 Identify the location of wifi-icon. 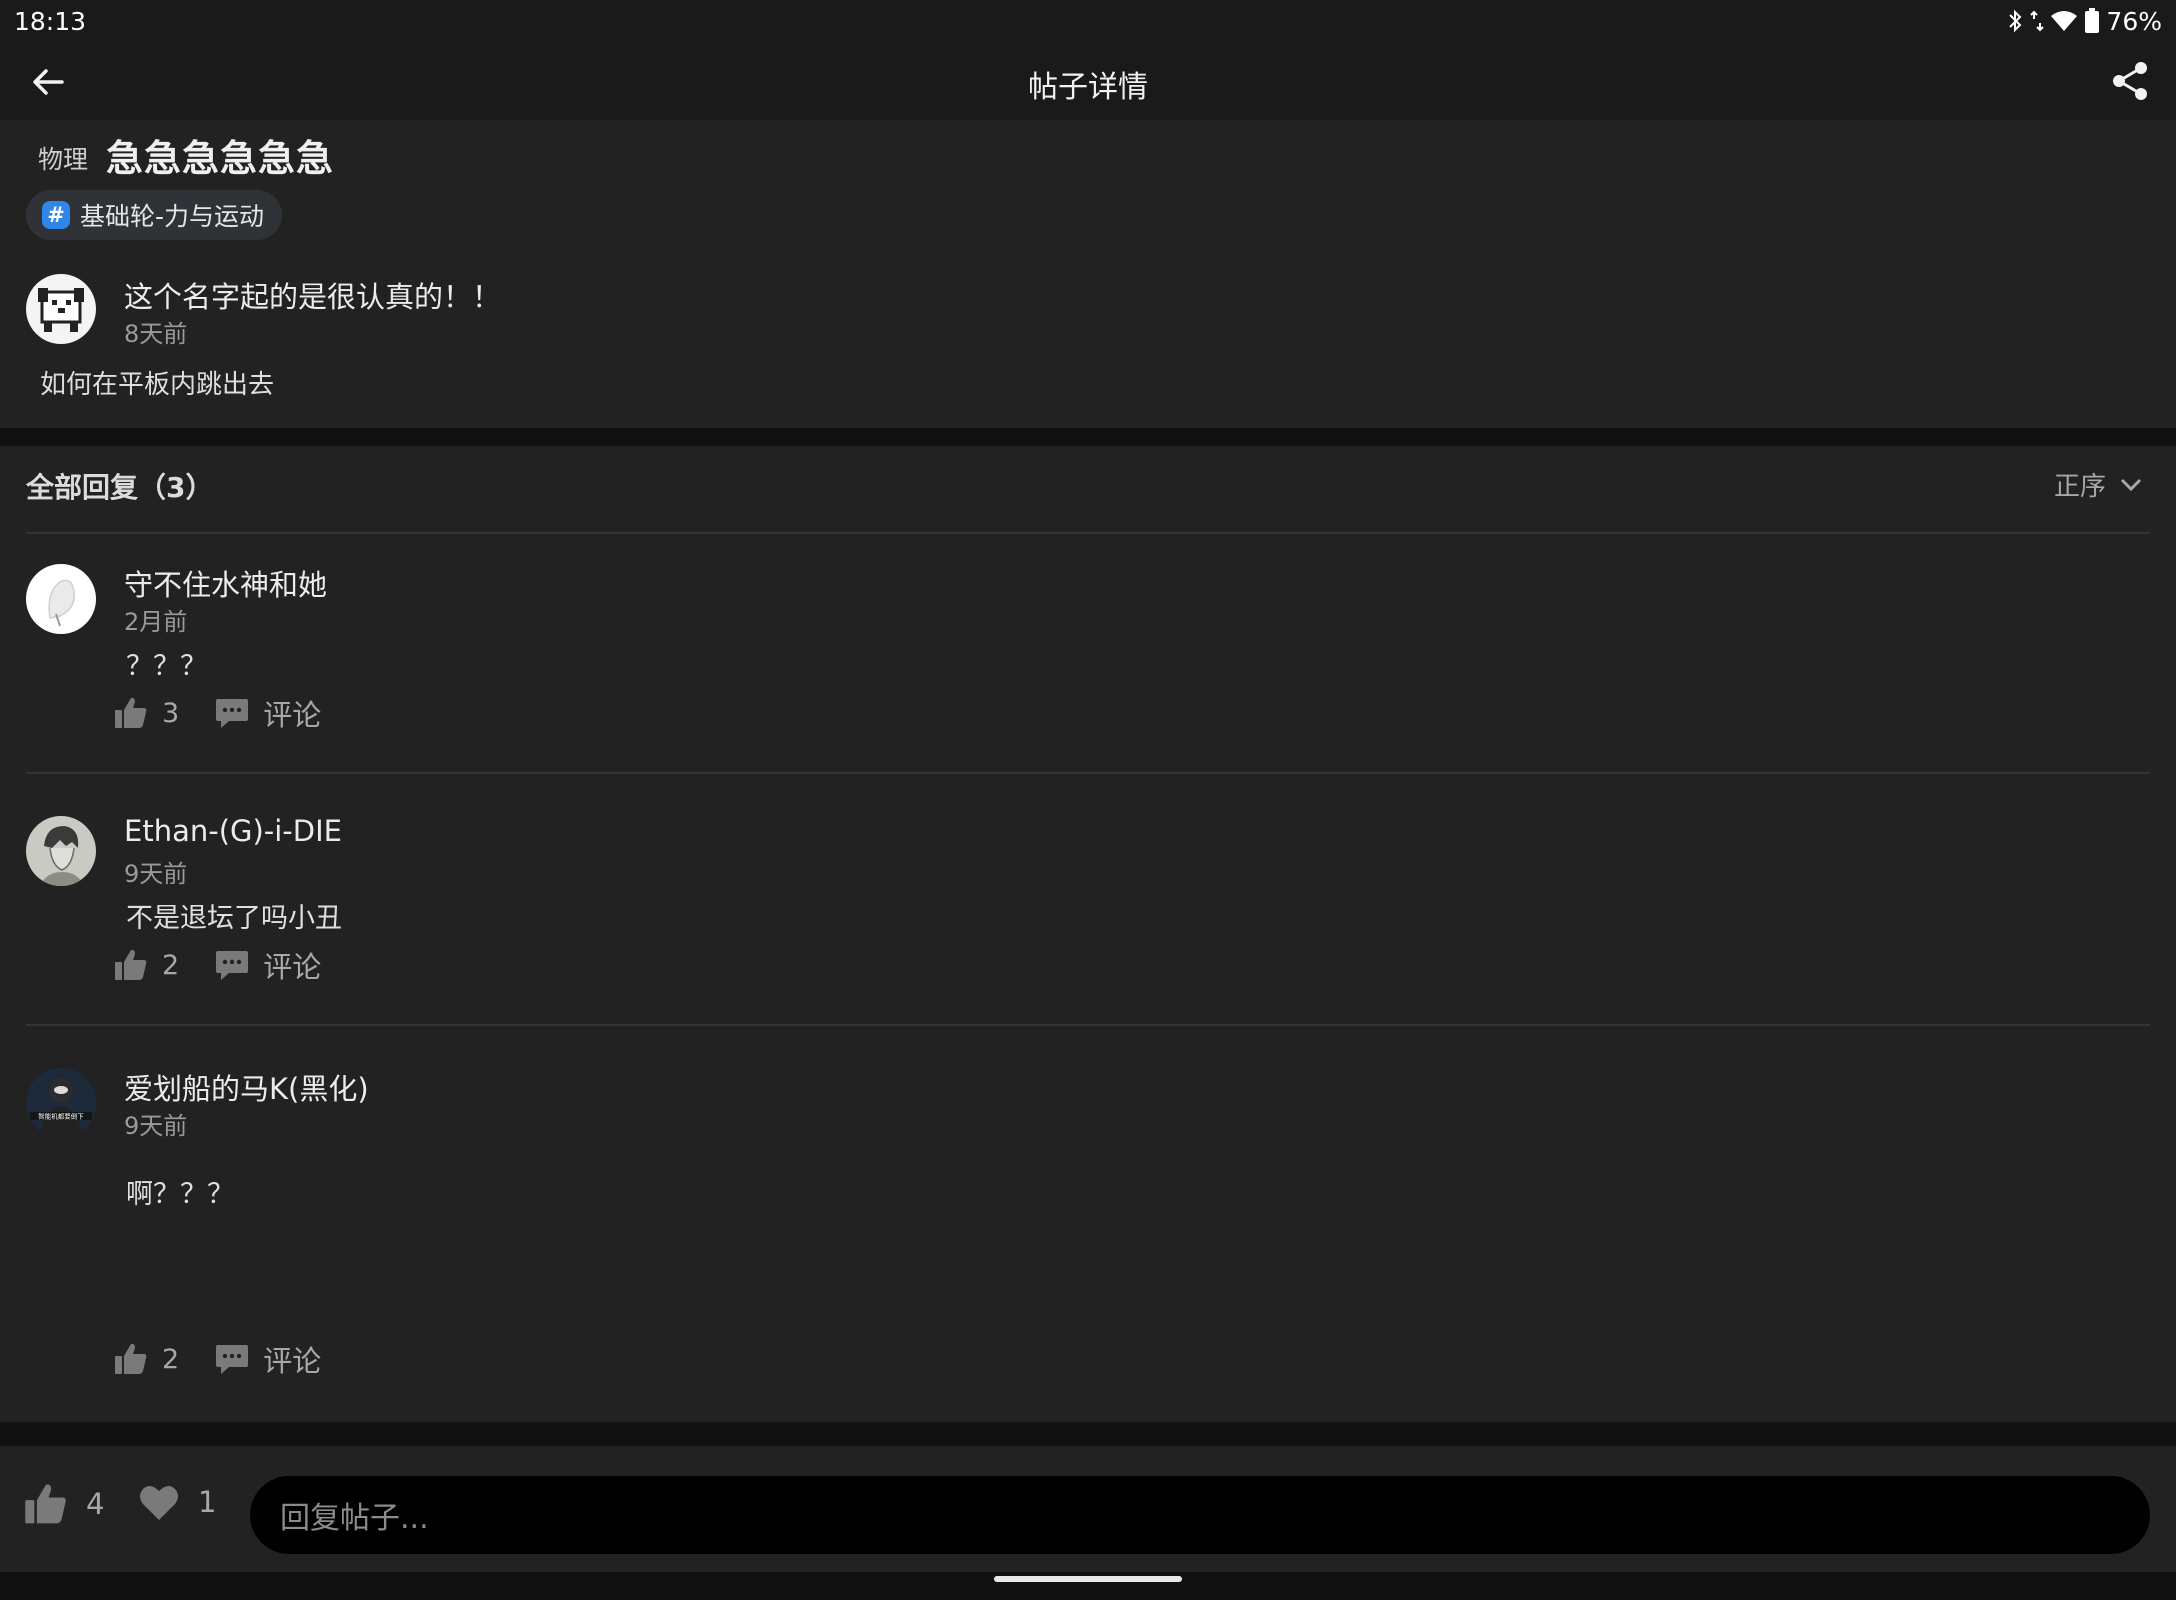
(2064, 21).